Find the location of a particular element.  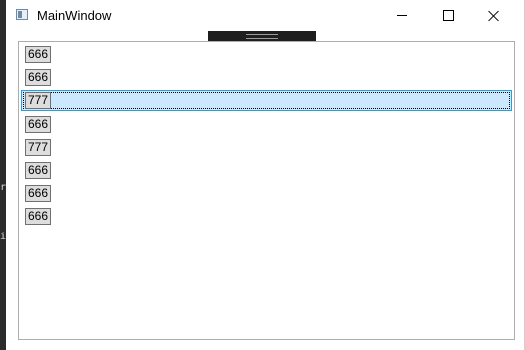

minimize-button is located at coordinates (402, 15).